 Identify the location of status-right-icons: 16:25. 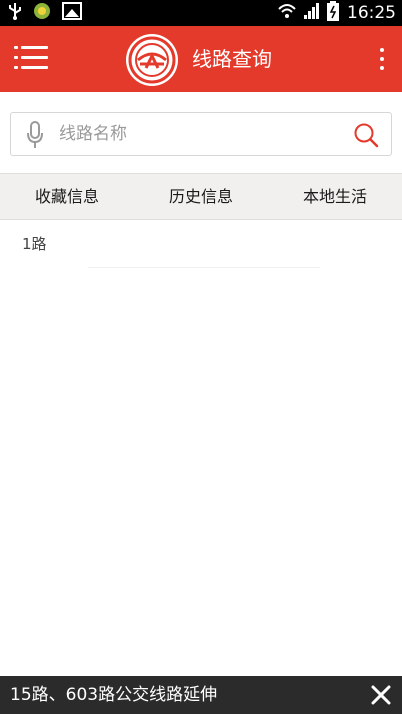
(336, 13).